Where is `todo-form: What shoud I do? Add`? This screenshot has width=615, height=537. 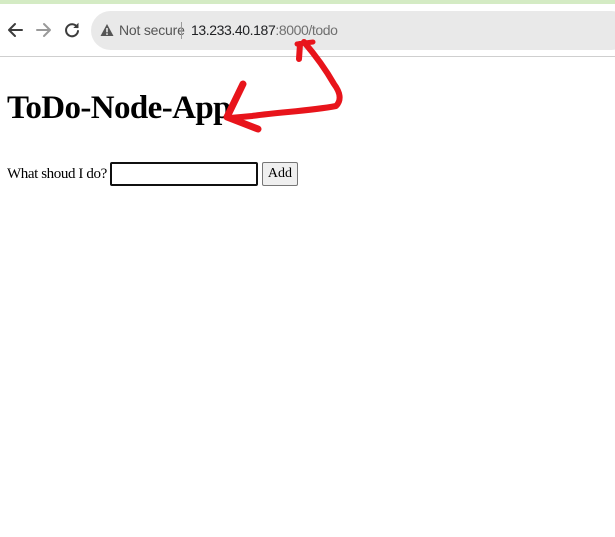 todo-form: What shoud I do? Add is located at coordinates (152, 174).